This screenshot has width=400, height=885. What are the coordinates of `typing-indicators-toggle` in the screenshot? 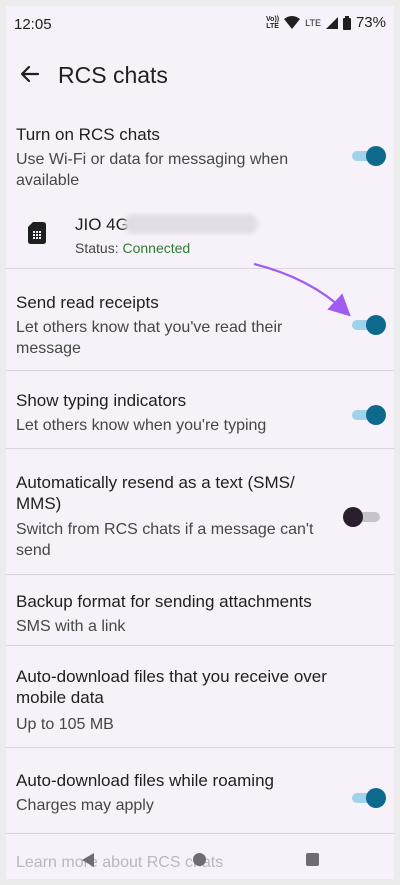 It's located at (369, 415).